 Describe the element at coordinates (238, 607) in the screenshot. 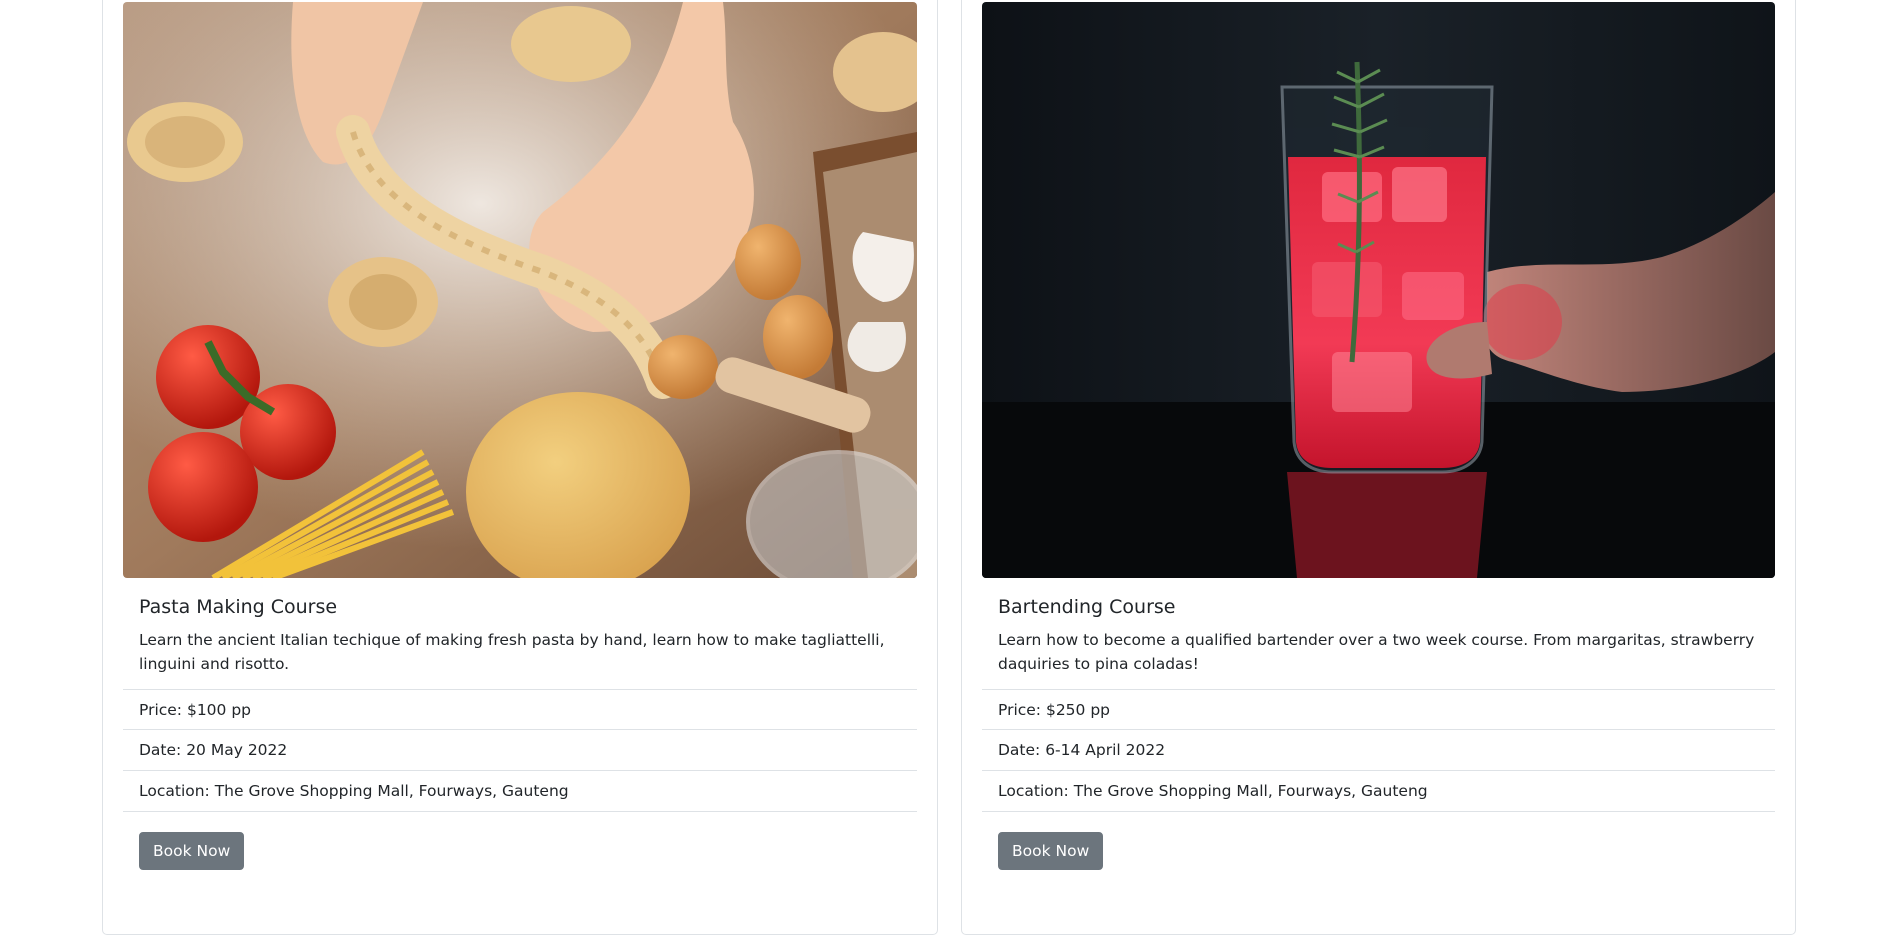

I see `card-title: Pasta Making Course` at that location.